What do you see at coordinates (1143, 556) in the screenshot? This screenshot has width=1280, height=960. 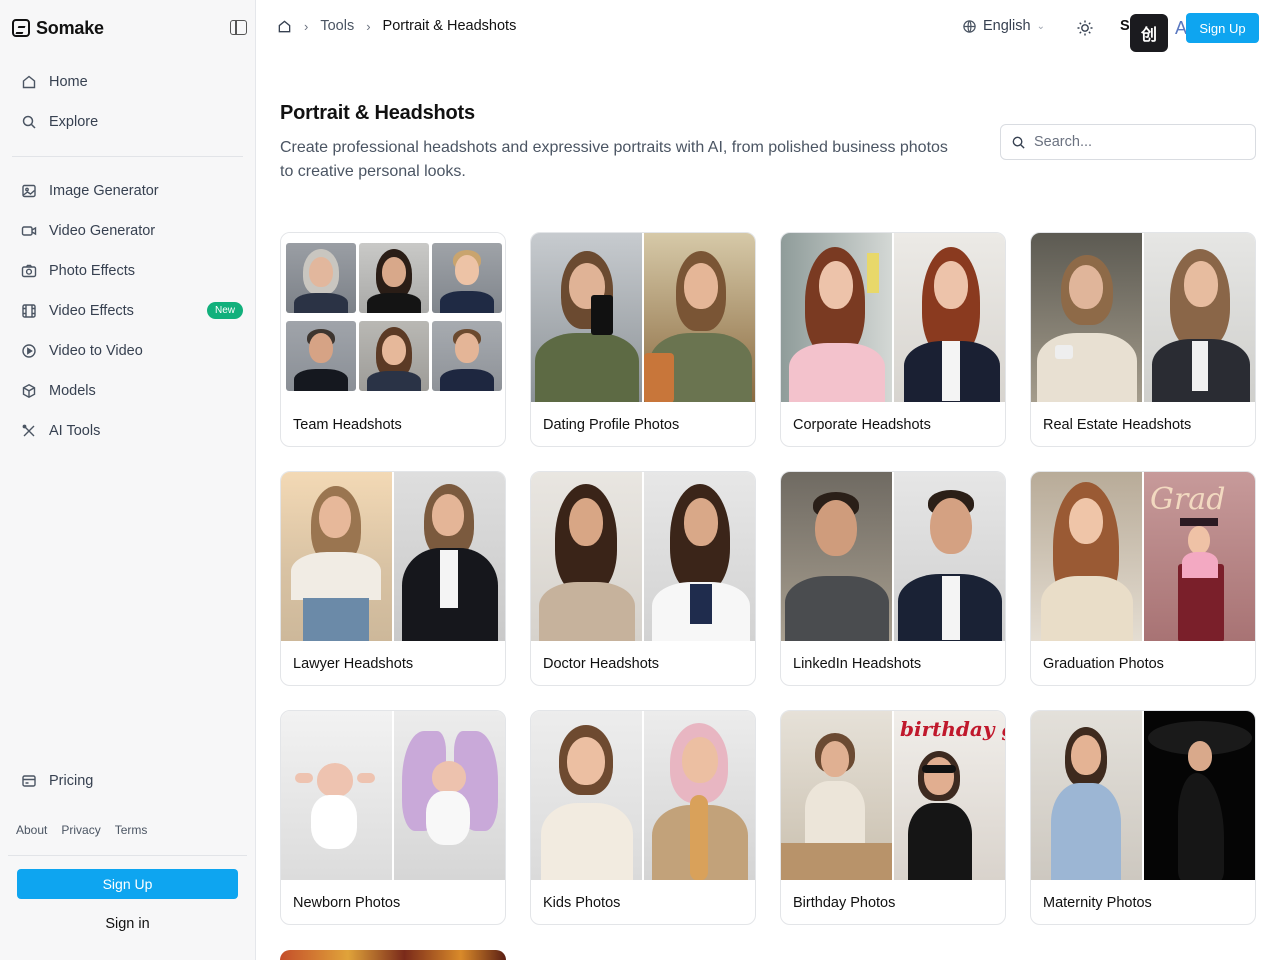 I see `card-thumbnail: Grad` at bounding box center [1143, 556].